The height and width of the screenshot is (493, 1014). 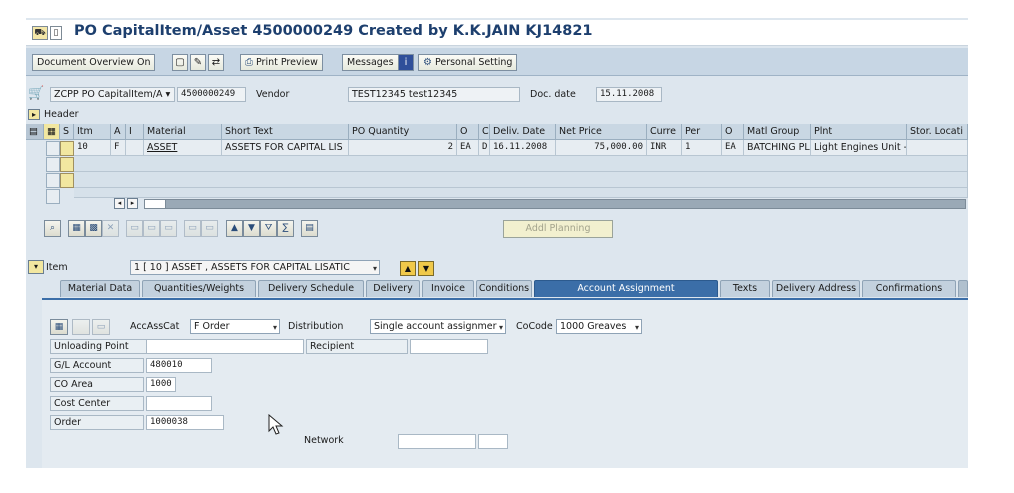 I want to click on network-field, so click(x=437, y=441).